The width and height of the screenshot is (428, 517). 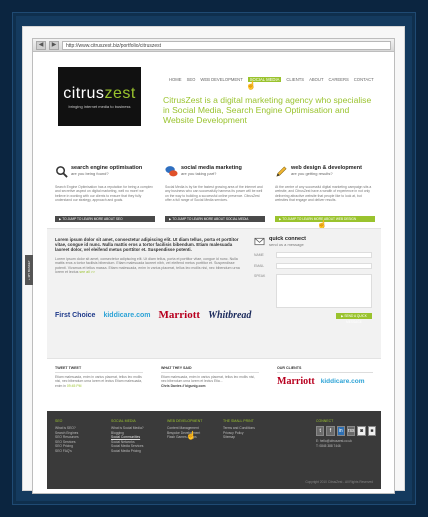 I want to click on contact-phone: T: 0845 388 7446, so click(x=328, y=445).